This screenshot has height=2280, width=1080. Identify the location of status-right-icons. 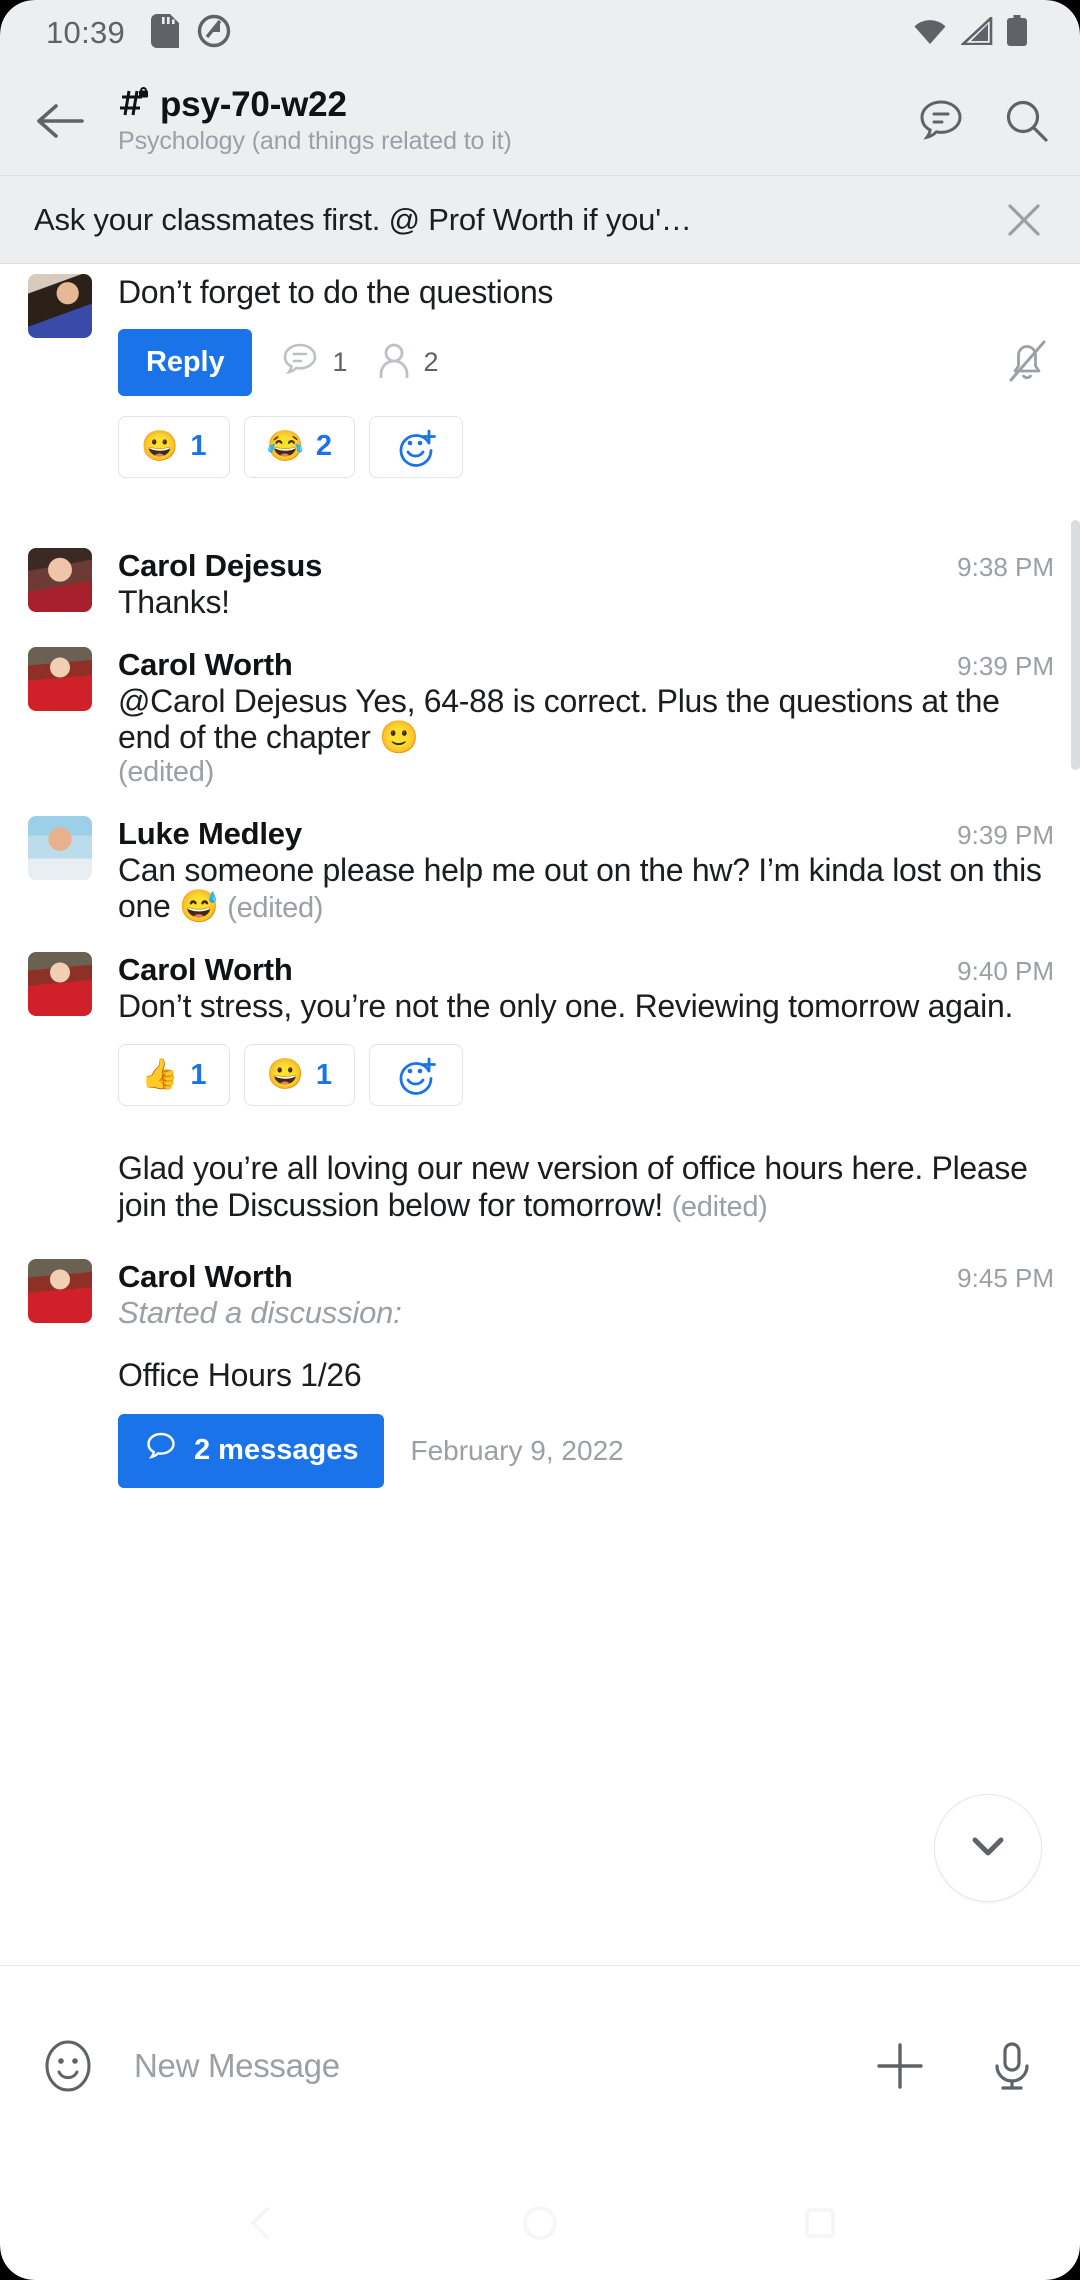
(981, 33).